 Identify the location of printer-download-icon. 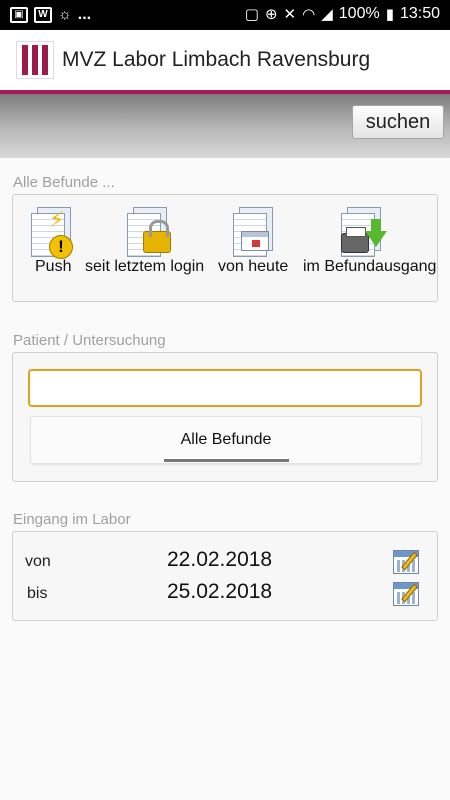
(362, 235).